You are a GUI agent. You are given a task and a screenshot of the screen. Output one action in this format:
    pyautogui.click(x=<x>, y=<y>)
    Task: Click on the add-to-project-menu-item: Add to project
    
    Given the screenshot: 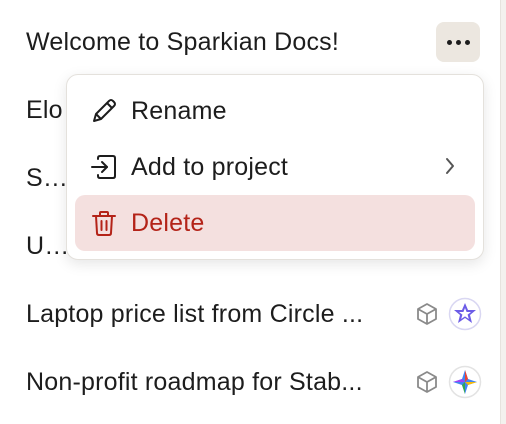 What is the action you would take?
    pyautogui.click(x=275, y=167)
    